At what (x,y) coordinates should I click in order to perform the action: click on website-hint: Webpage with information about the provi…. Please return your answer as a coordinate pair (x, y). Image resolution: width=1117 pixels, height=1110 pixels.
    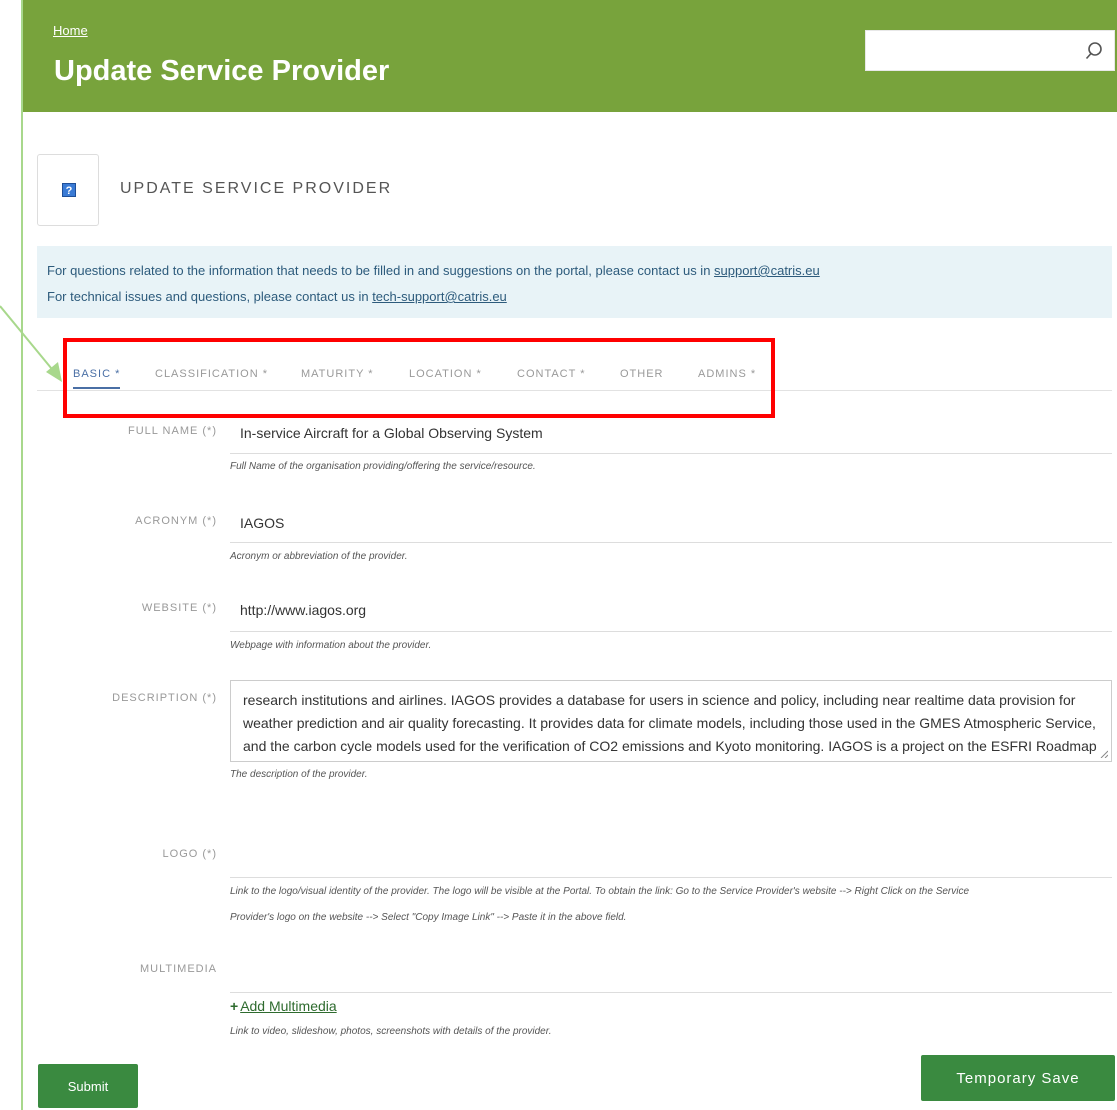
    Looking at the image, I should click on (331, 645).